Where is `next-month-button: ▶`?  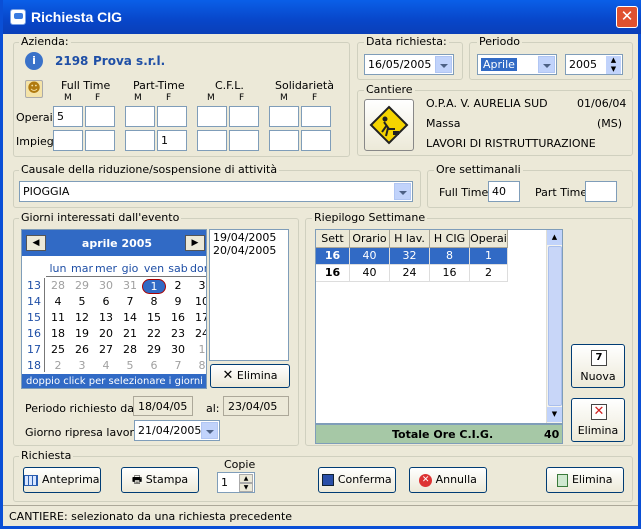
next-month-button: ▶ is located at coordinates (195, 243).